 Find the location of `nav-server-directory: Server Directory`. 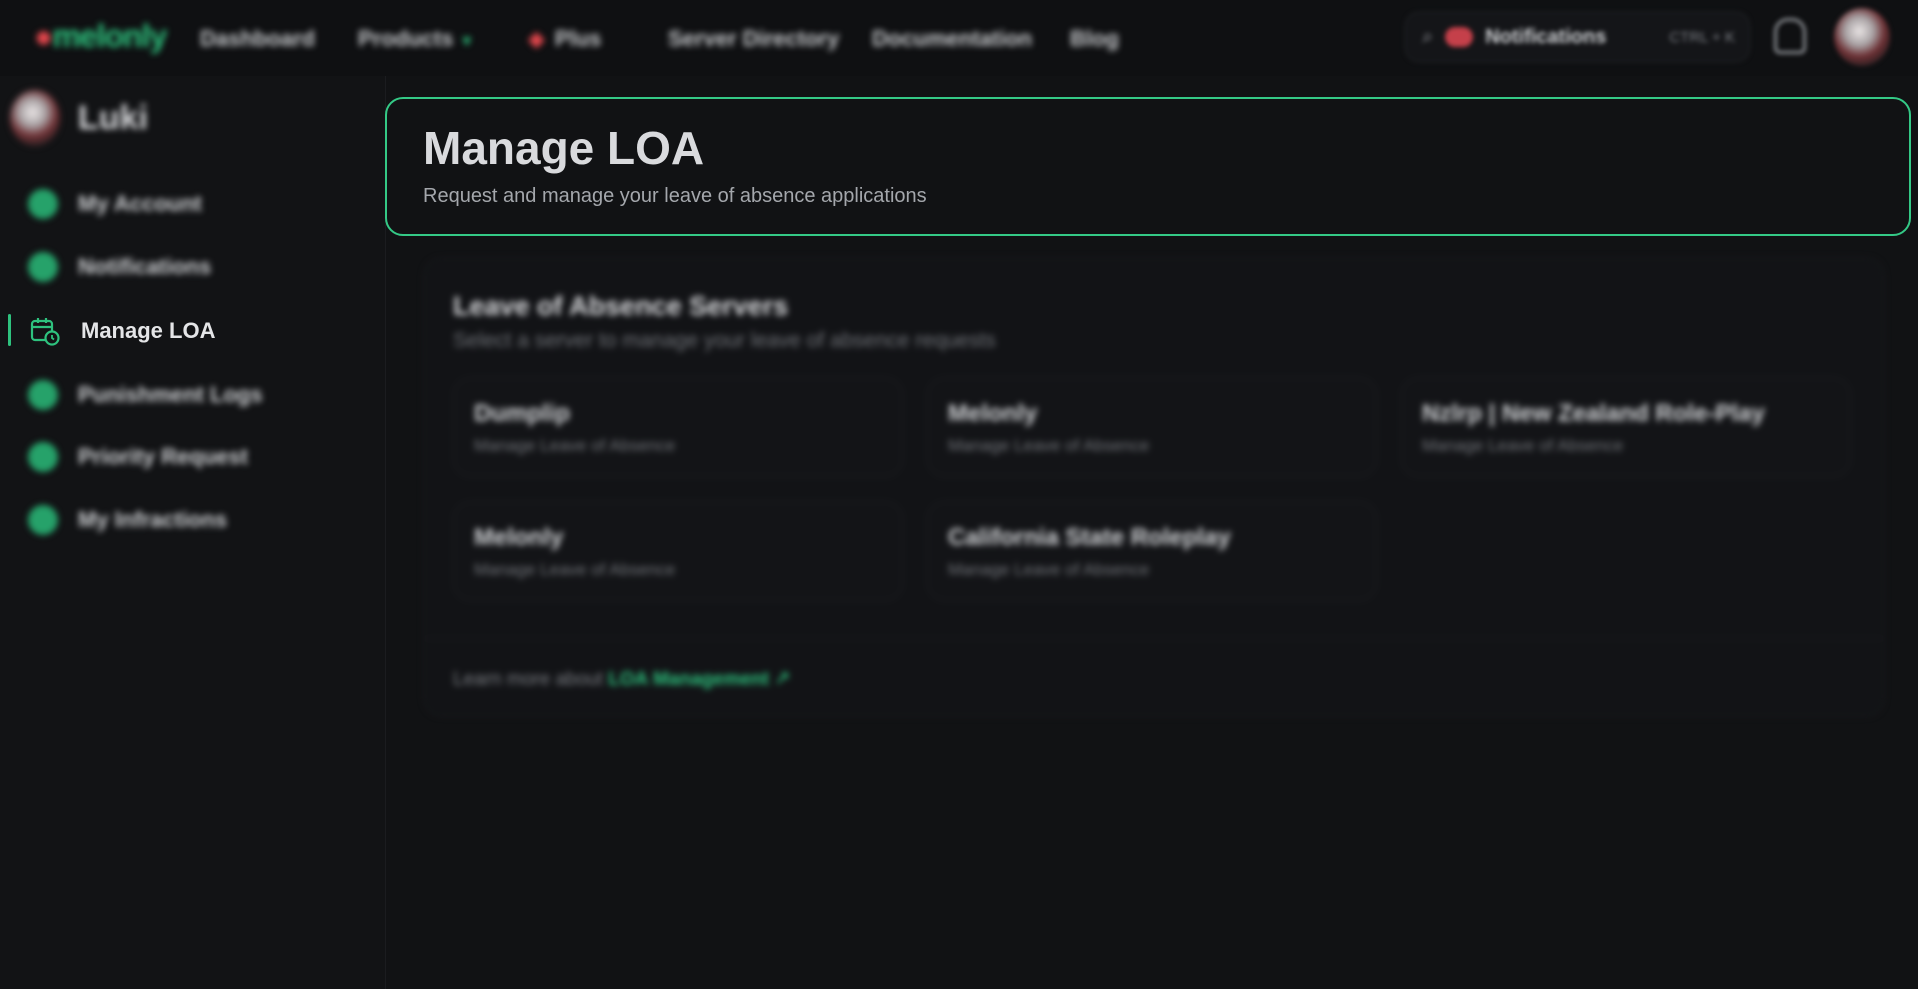

nav-server-directory: Server Directory is located at coordinates (753, 39).